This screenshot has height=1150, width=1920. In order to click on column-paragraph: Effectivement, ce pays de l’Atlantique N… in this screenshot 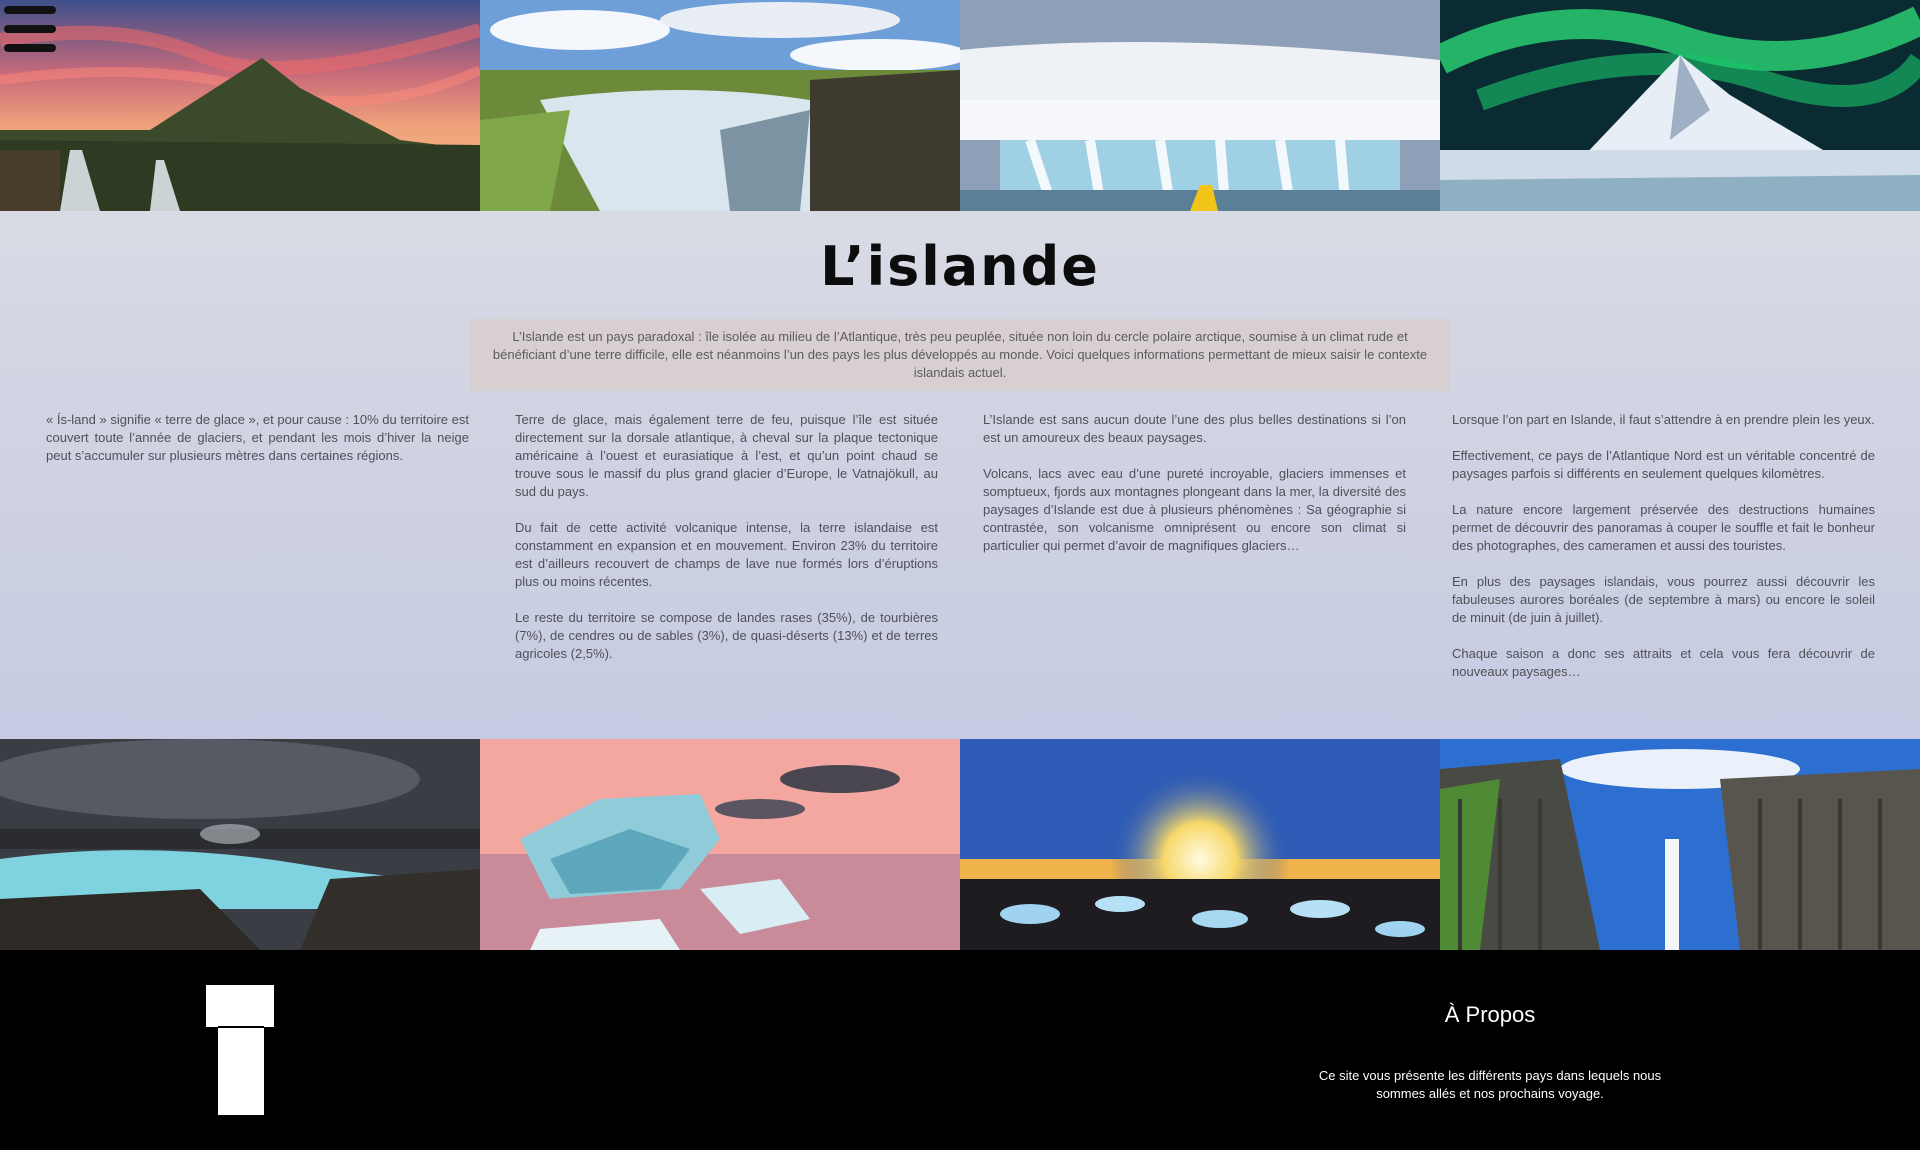, I will do `click(1663, 464)`.